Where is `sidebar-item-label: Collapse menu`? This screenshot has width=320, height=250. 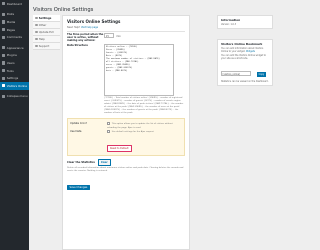 sidebar-item-label: Collapse menu is located at coordinates (17, 96).